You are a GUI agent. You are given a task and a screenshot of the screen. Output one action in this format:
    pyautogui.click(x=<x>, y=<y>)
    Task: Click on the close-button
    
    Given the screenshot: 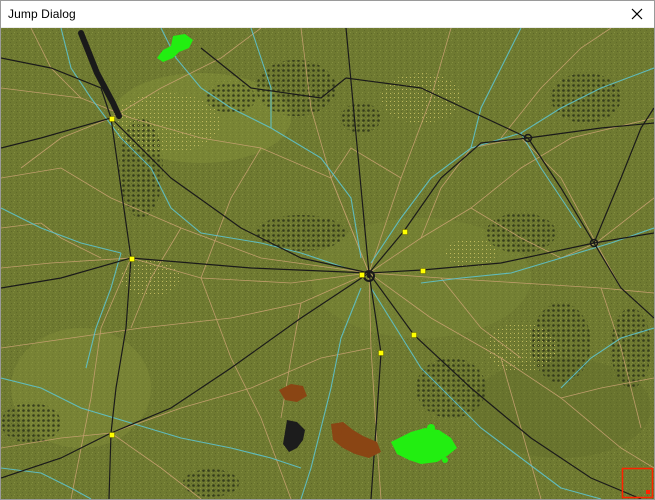 What is the action you would take?
    pyautogui.click(x=637, y=14)
    